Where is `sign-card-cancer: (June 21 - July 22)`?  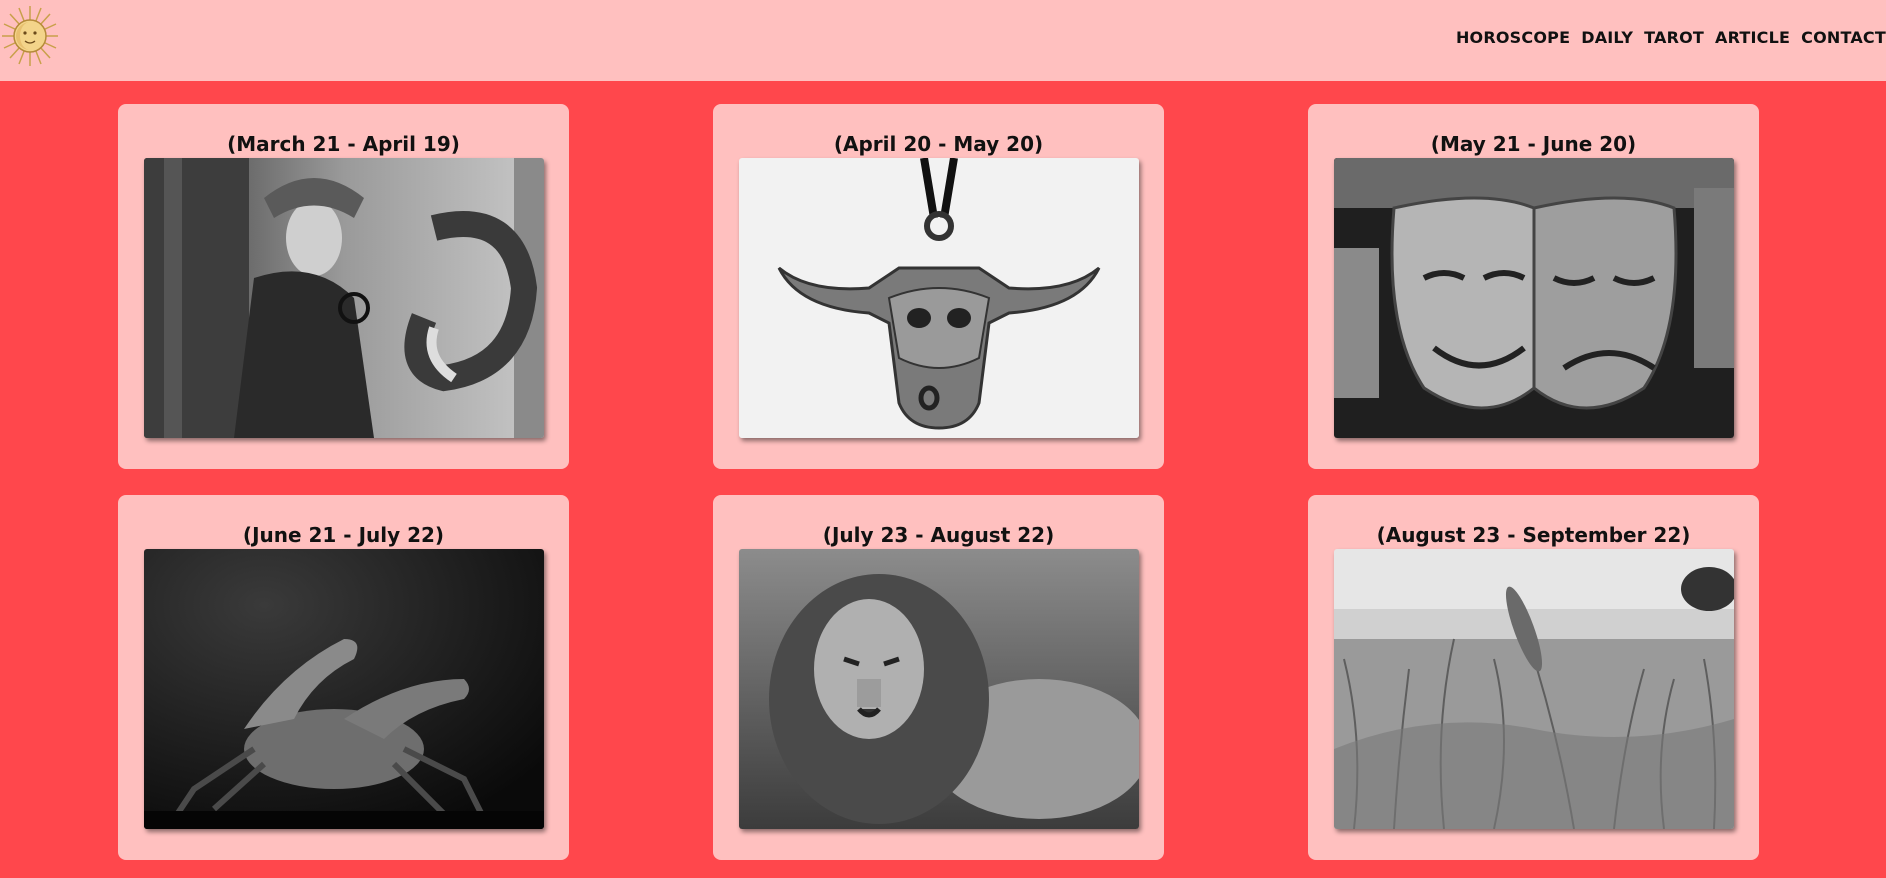
sign-card-cancer: (June 21 - July 22) is located at coordinates (343, 677).